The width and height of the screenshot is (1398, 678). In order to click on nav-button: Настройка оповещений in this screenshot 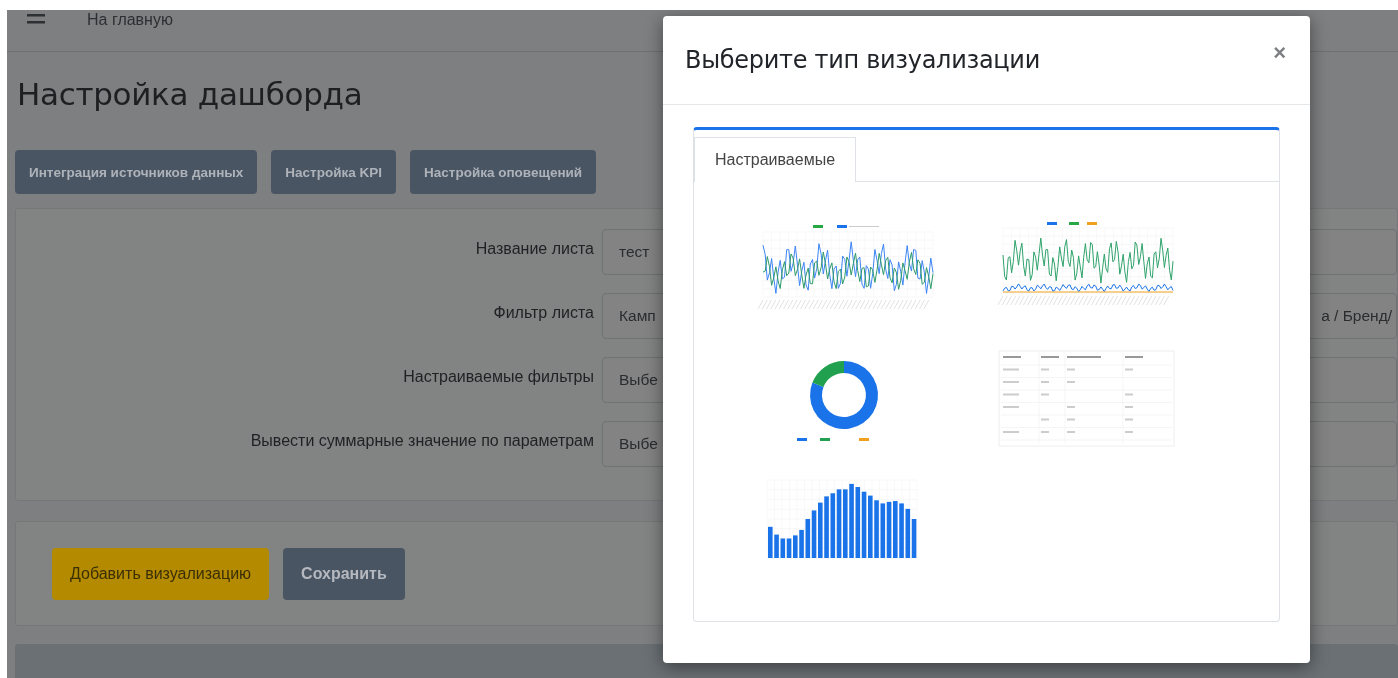, I will do `click(503, 172)`.